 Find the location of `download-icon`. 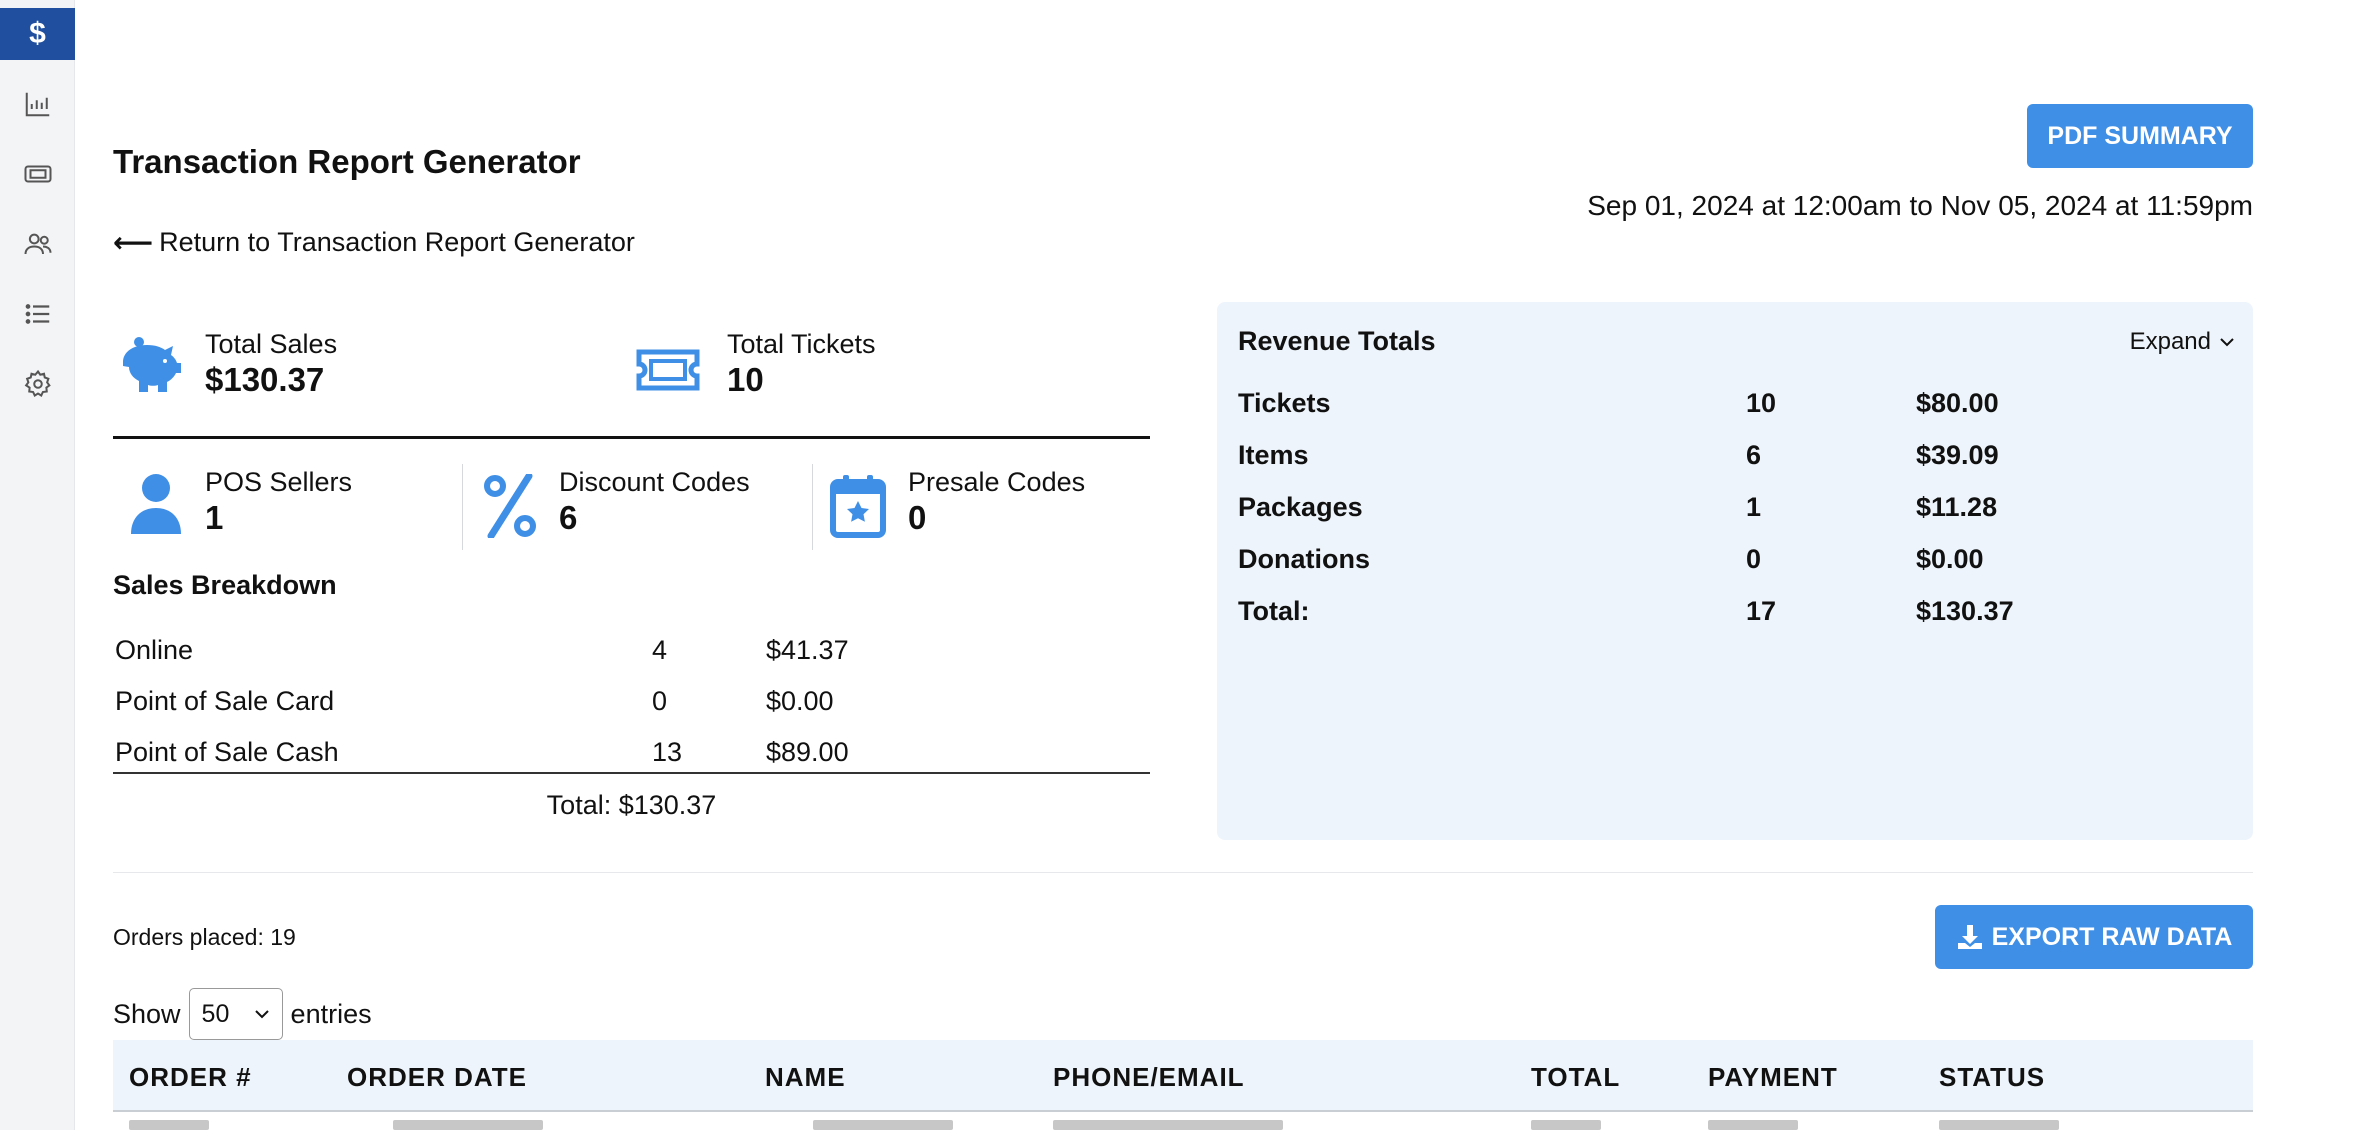

download-icon is located at coordinates (1969, 937).